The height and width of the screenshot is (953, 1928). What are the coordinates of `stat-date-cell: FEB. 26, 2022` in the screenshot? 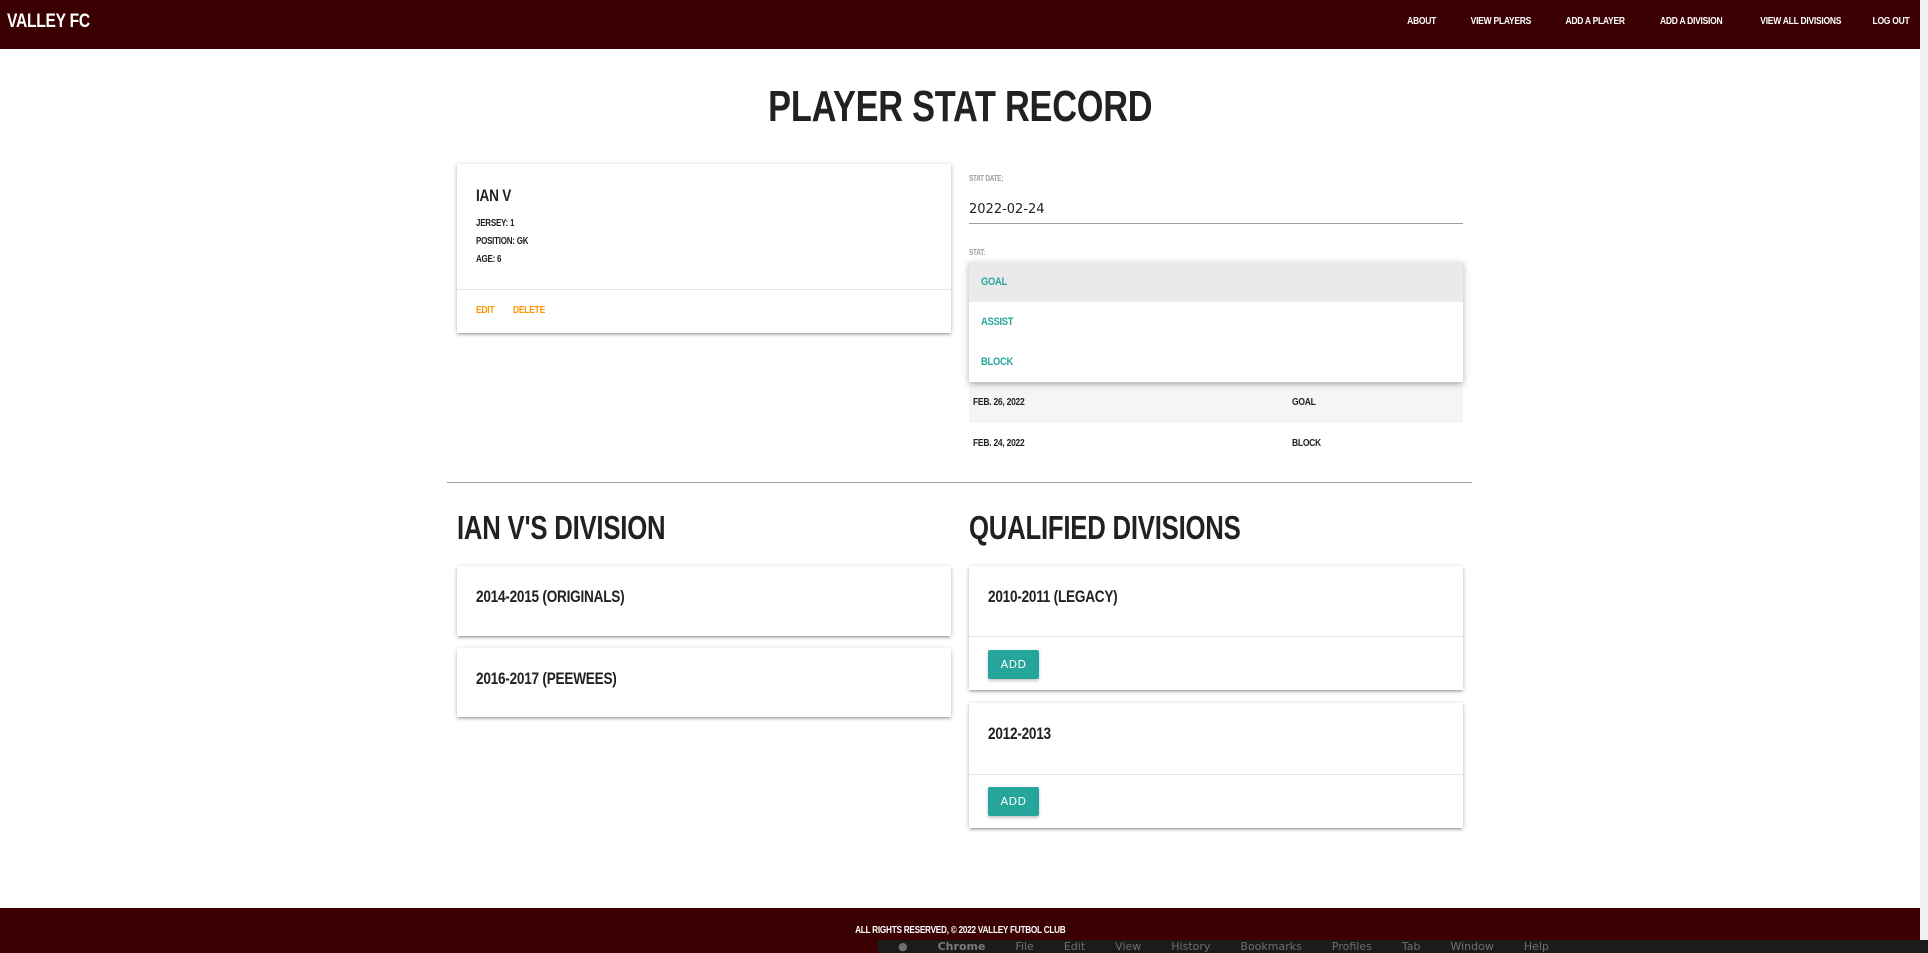 It's located at (1130, 402).